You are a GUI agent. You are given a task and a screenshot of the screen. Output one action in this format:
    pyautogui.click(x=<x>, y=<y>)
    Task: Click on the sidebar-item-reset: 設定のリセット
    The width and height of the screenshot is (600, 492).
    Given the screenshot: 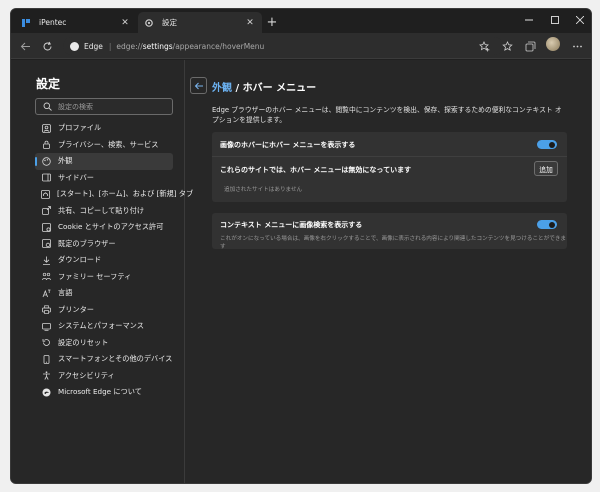 What is the action you would take?
    pyautogui.click(x=104, y=343)
    